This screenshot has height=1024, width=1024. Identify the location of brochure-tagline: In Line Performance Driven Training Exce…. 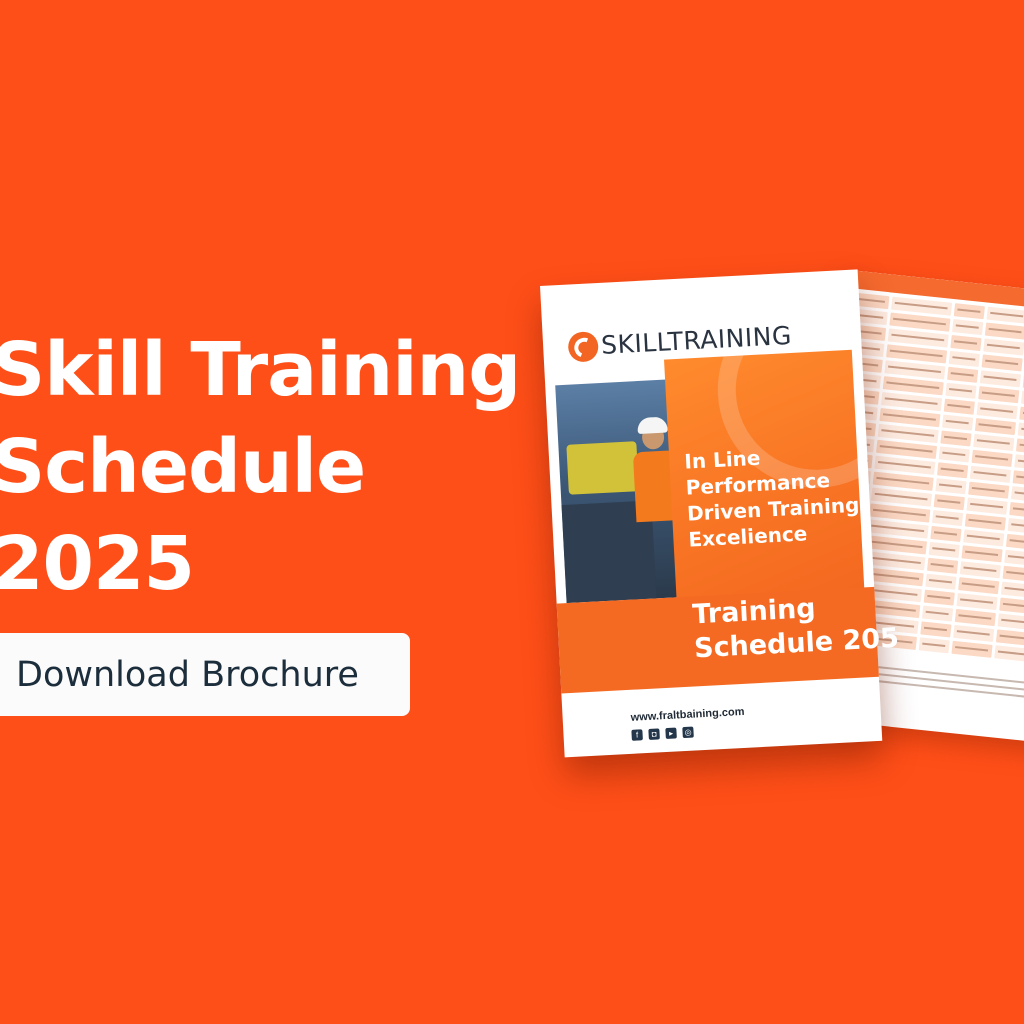
(776, 495).